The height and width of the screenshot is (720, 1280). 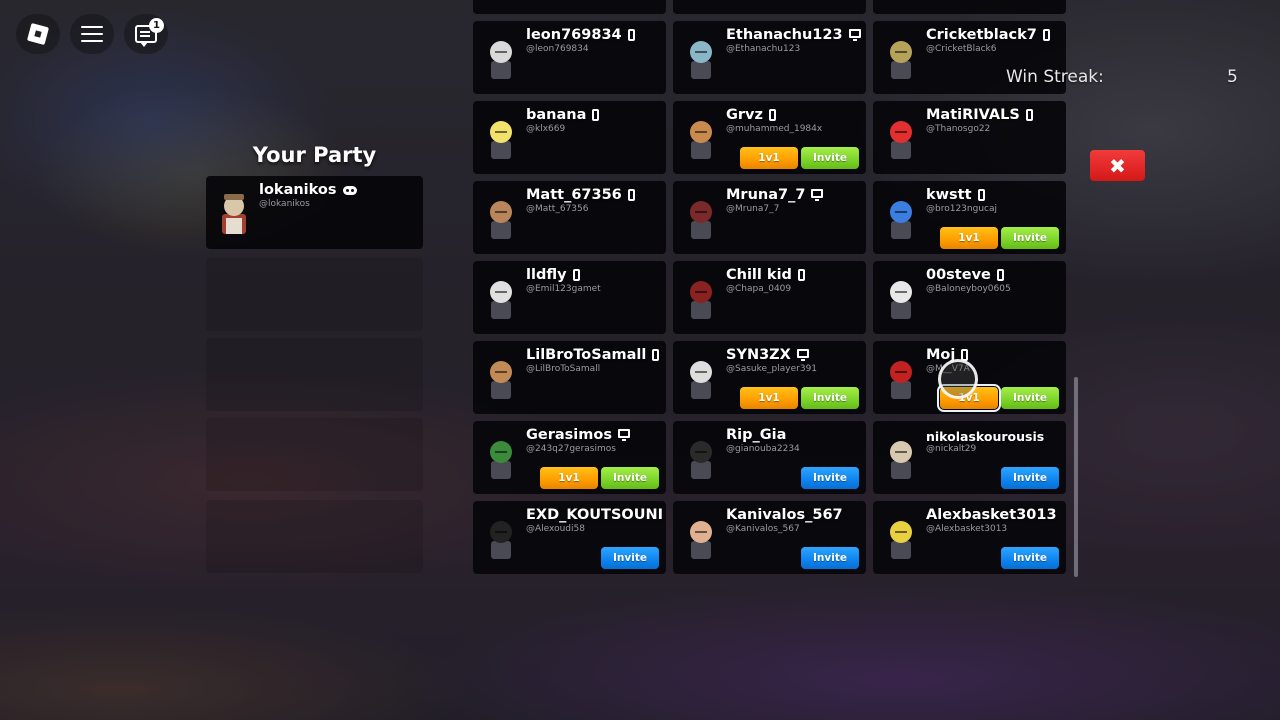 I want to click on player-handle: @klx669, so click(x=546, y=129).